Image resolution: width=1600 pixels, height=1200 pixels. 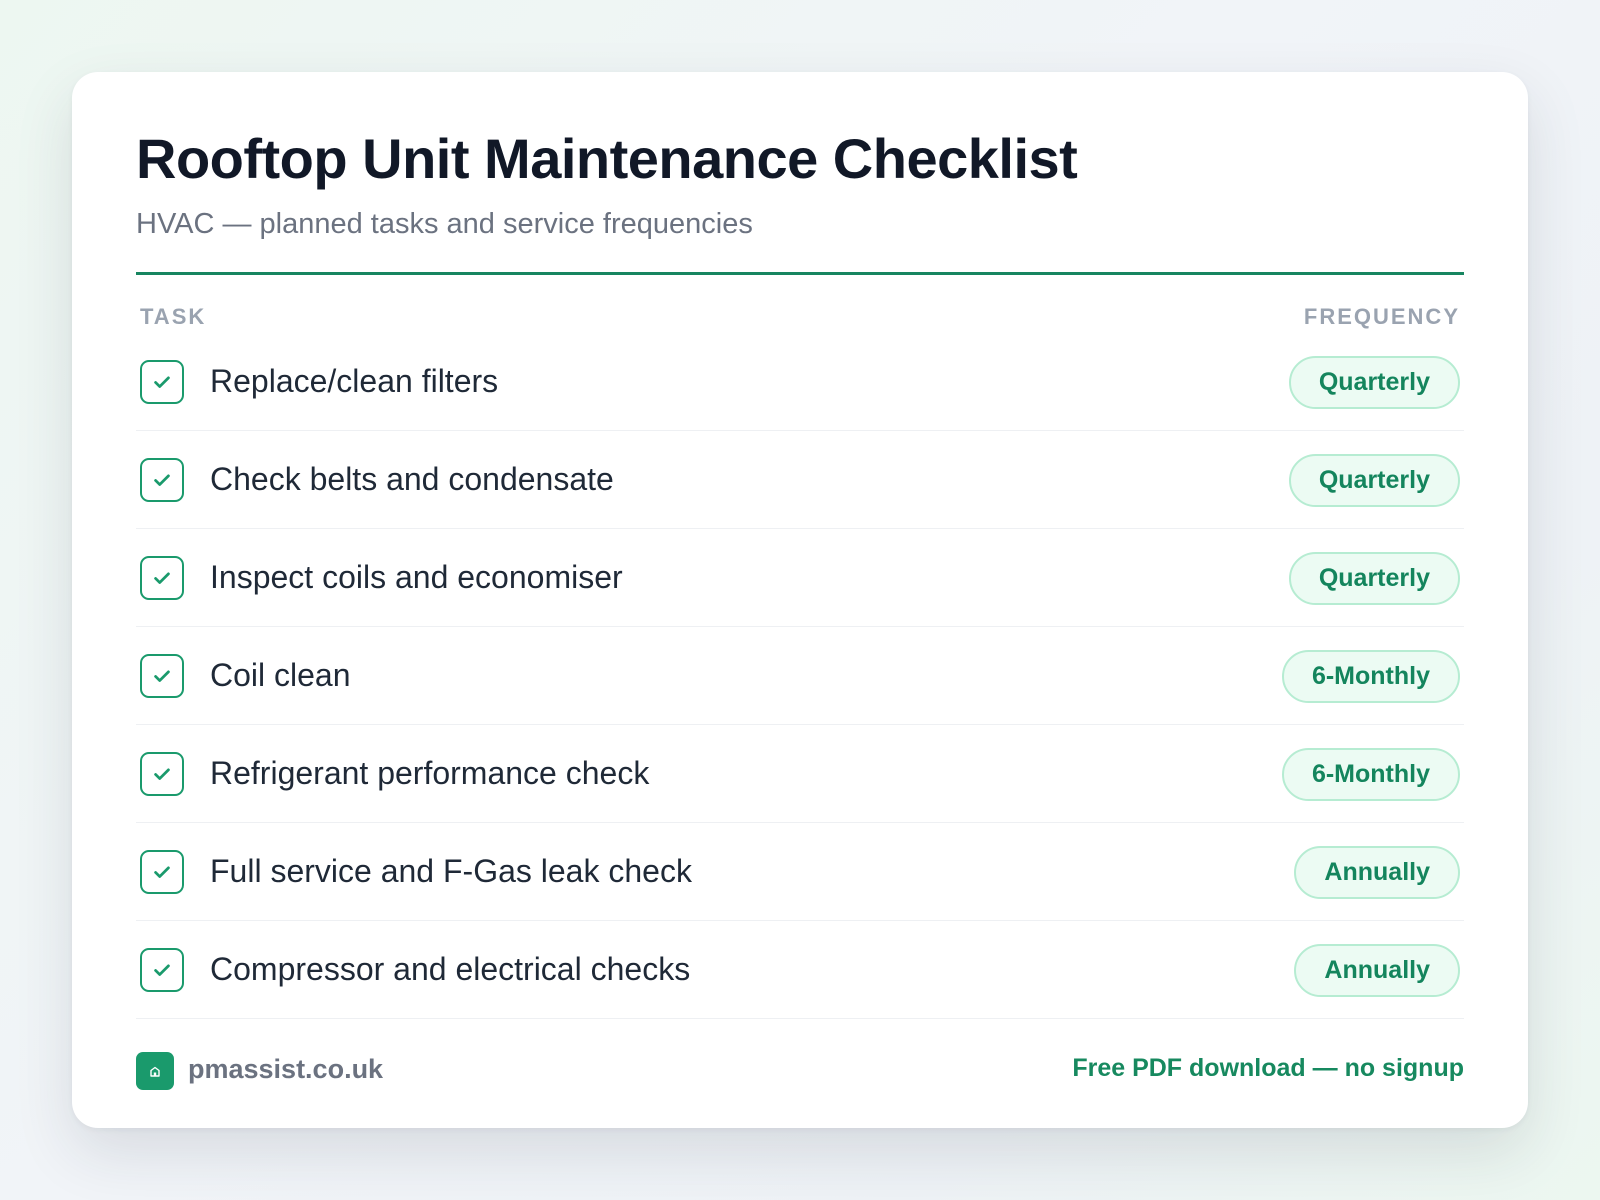 I want to click on task-row: Coil clean 6-Monthly, so click(x=800, y=676).